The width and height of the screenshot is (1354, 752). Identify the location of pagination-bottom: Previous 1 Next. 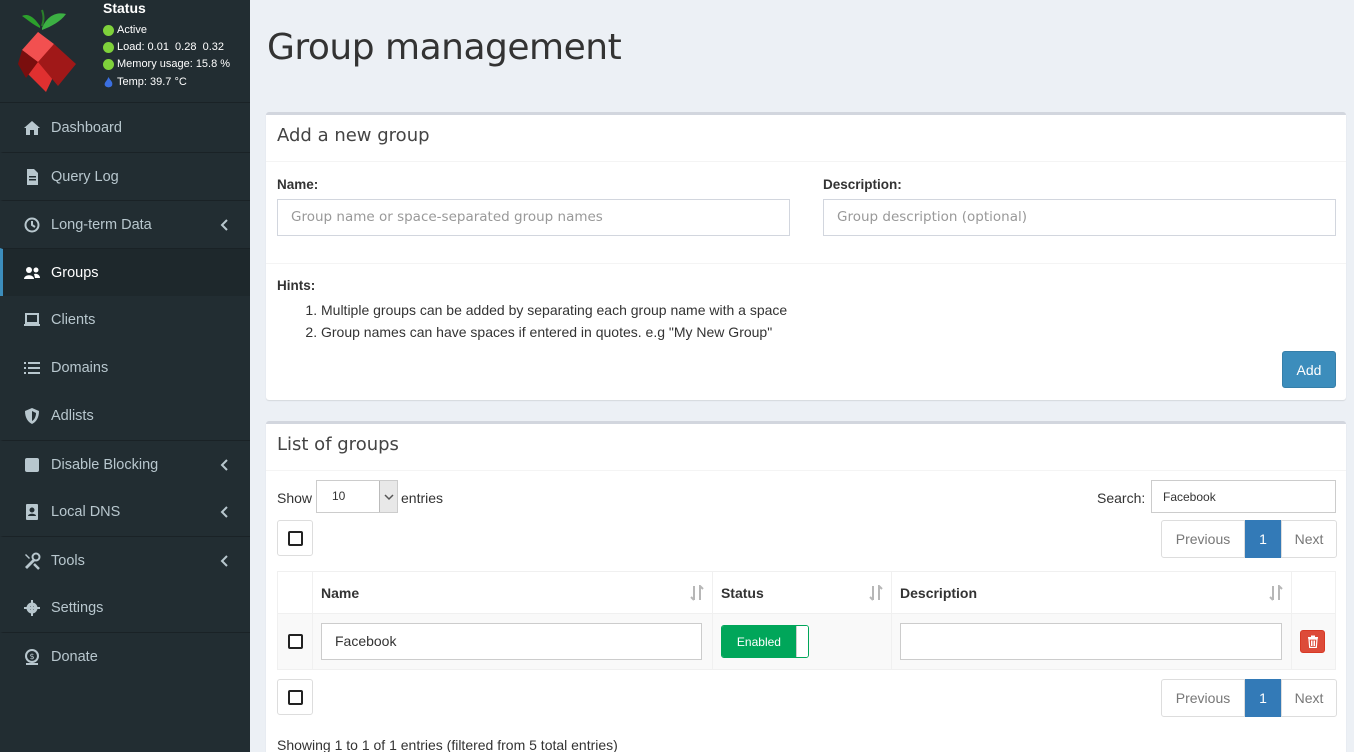
(1249, 698).